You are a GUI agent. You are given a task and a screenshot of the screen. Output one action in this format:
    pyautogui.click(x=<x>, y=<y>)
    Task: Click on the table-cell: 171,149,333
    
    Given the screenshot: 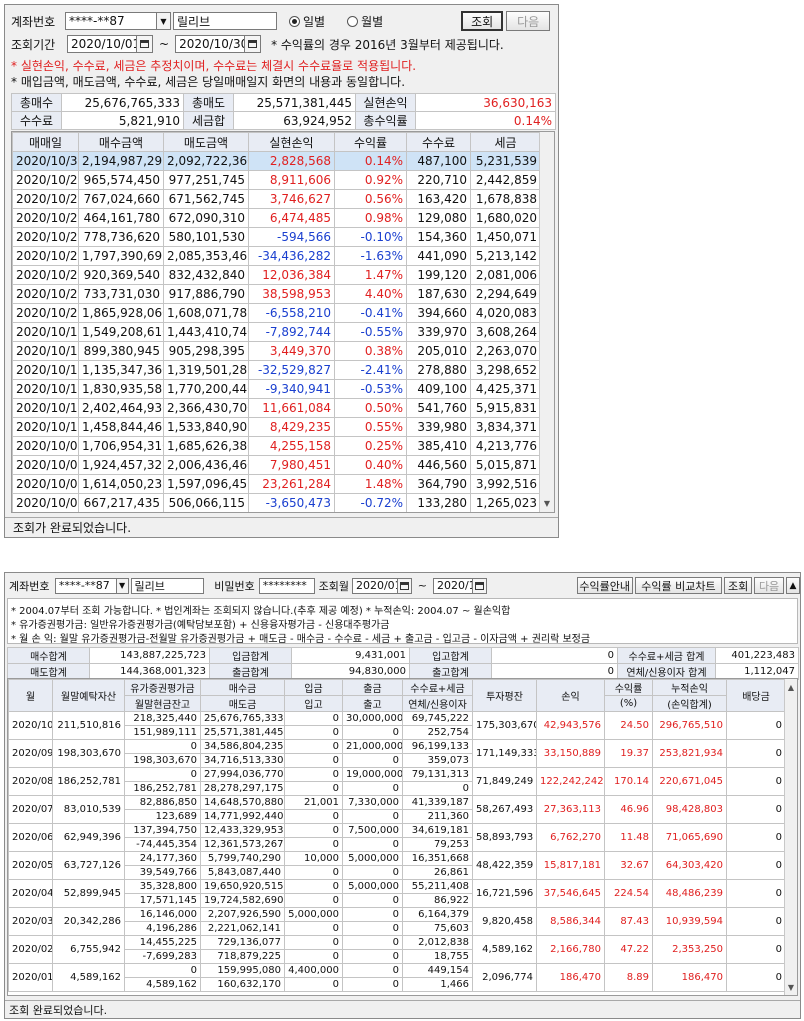 What is the action you would take?
    pyautogui.click(x=504, y=753)
    